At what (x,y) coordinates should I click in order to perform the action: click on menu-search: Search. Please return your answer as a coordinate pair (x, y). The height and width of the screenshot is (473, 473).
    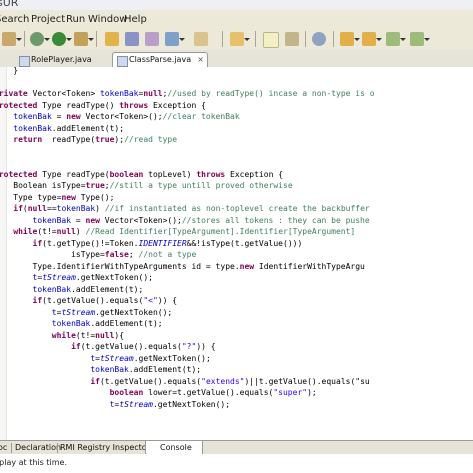
    Looking at the image, I should click on (14, 19).